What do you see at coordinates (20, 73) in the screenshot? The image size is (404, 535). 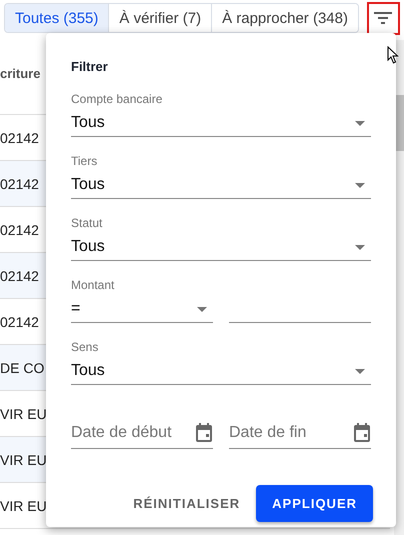 I see `column-header: criture` at bounding box center [20, 73].